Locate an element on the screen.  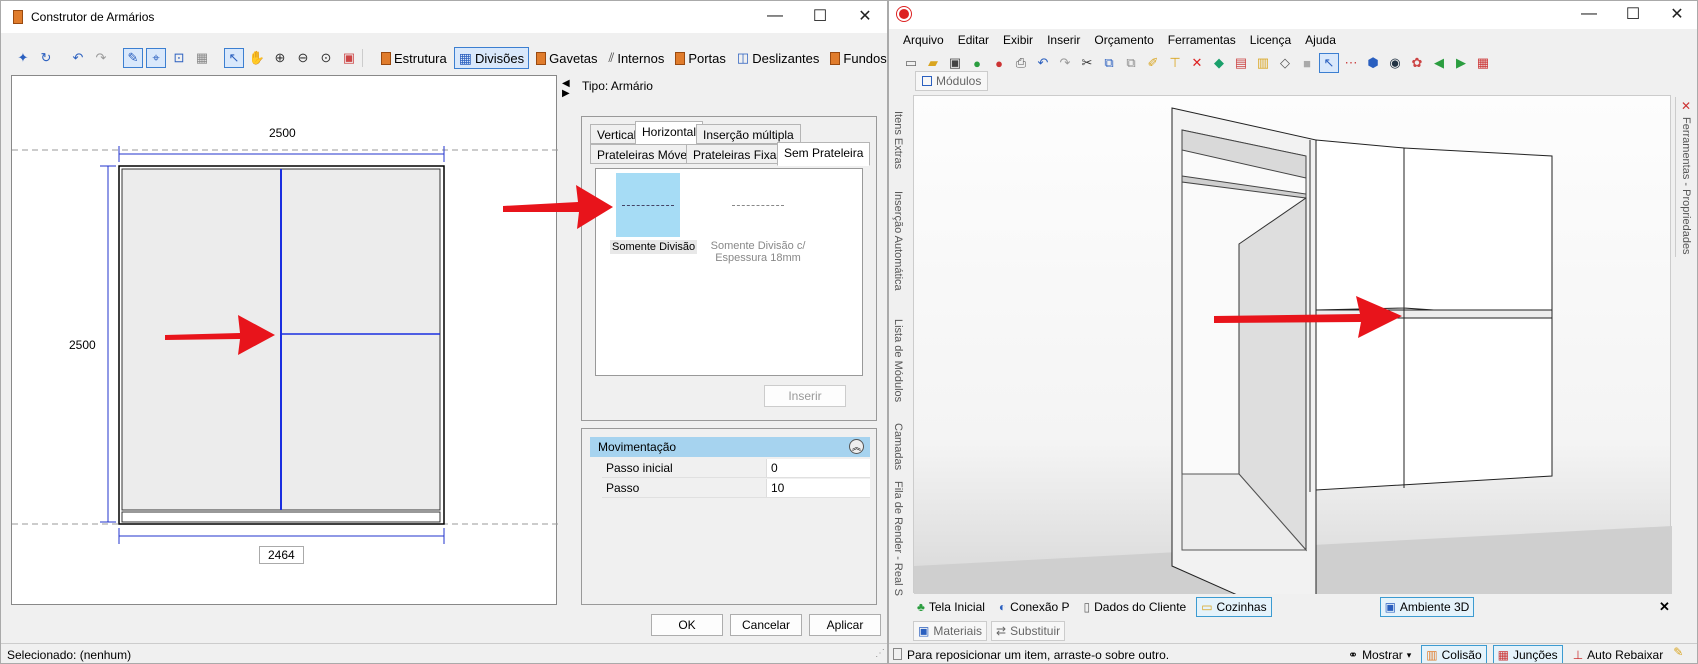
undo-main-icon: ↶ is located at coordinates (1043, 63).